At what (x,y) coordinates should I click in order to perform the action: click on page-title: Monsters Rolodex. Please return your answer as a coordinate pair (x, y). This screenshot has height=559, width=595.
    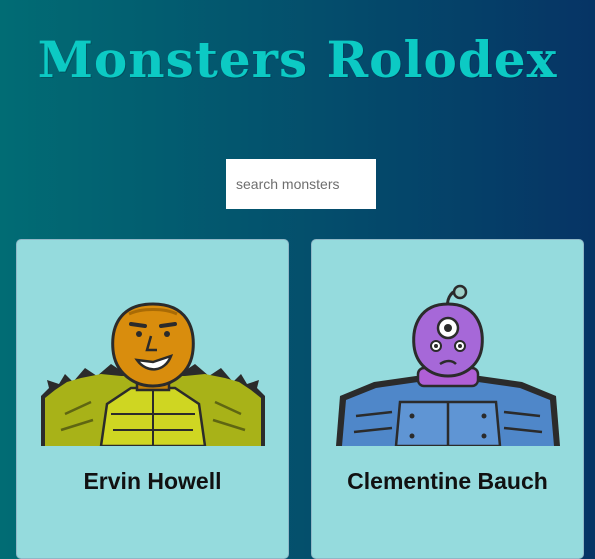
    Looking at the image, I should click on (297, 59).